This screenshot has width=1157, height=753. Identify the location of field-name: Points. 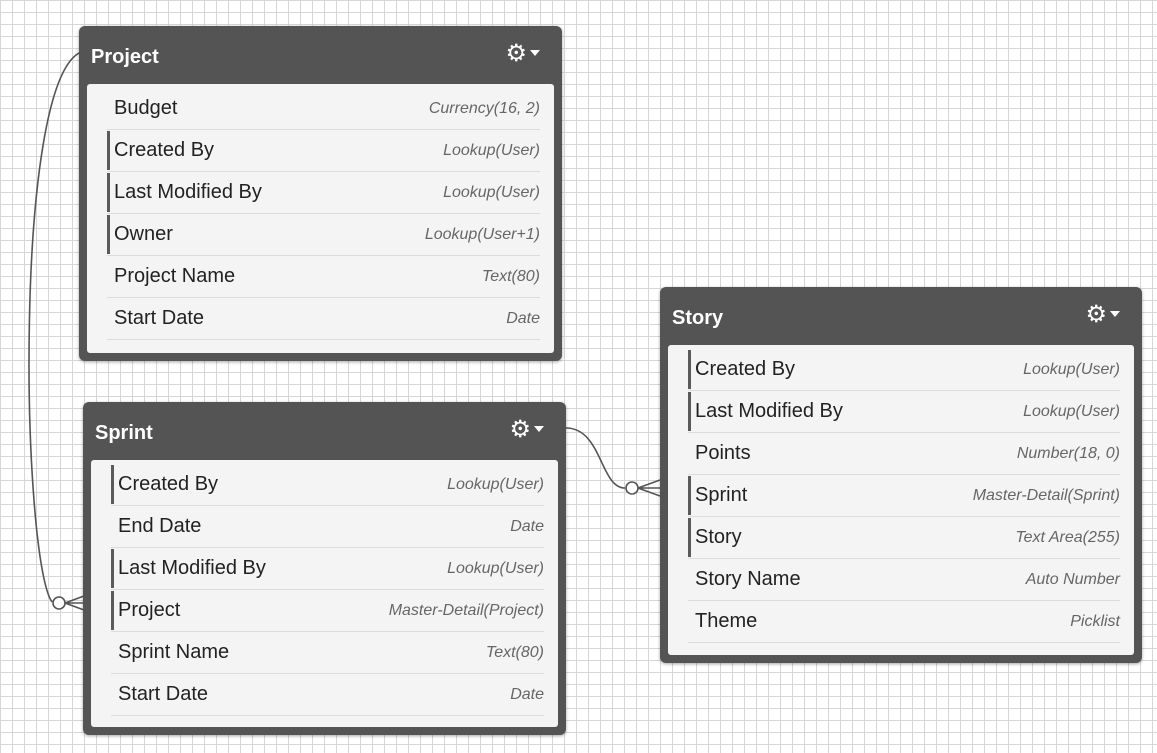
(723, 453).